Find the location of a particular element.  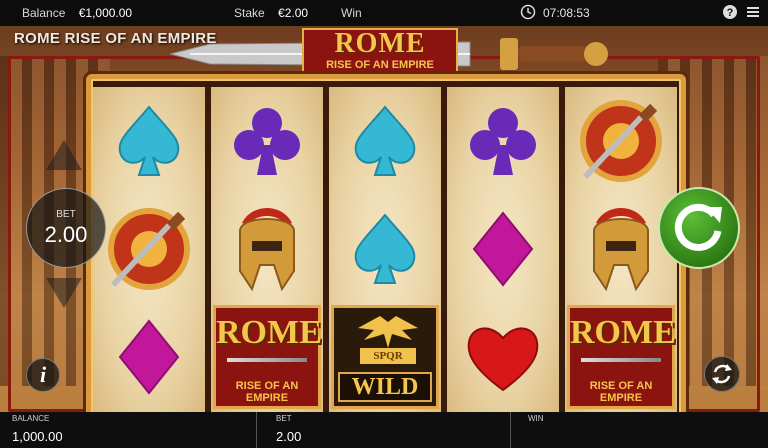

balance-display: Balance €1,000.00 is located at coordinates (77, 13).